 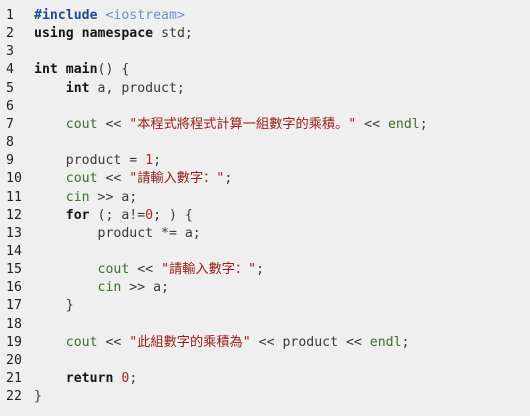 What do you see at coordinates (89, 378) in the screenshot?
I see `keyword-token: return` at bounding box center [89, 378].